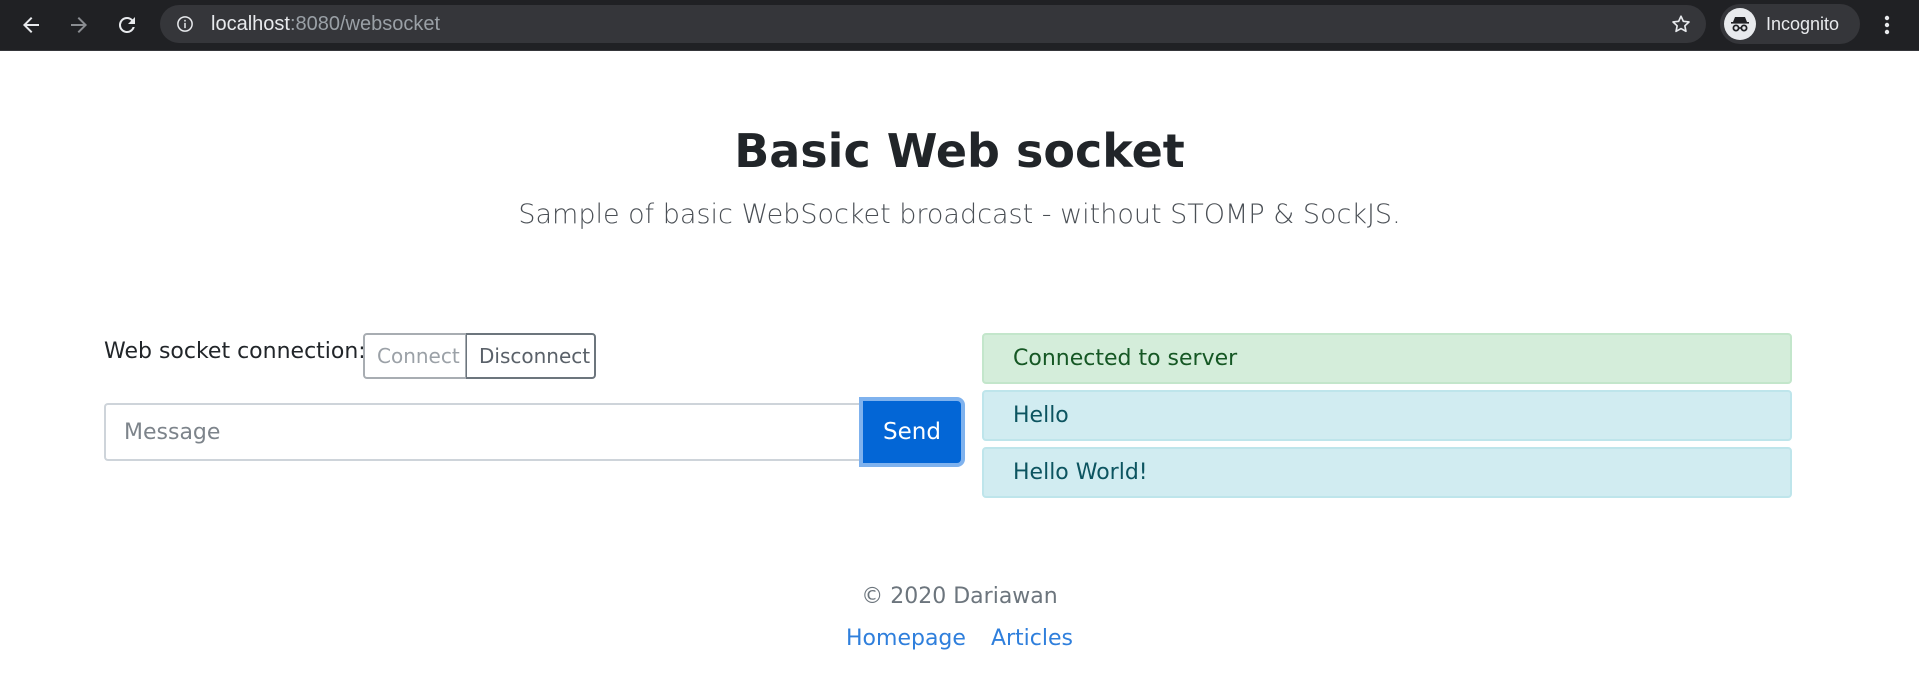  I want to click on profile-button: Incognito, so click(1790, 24).